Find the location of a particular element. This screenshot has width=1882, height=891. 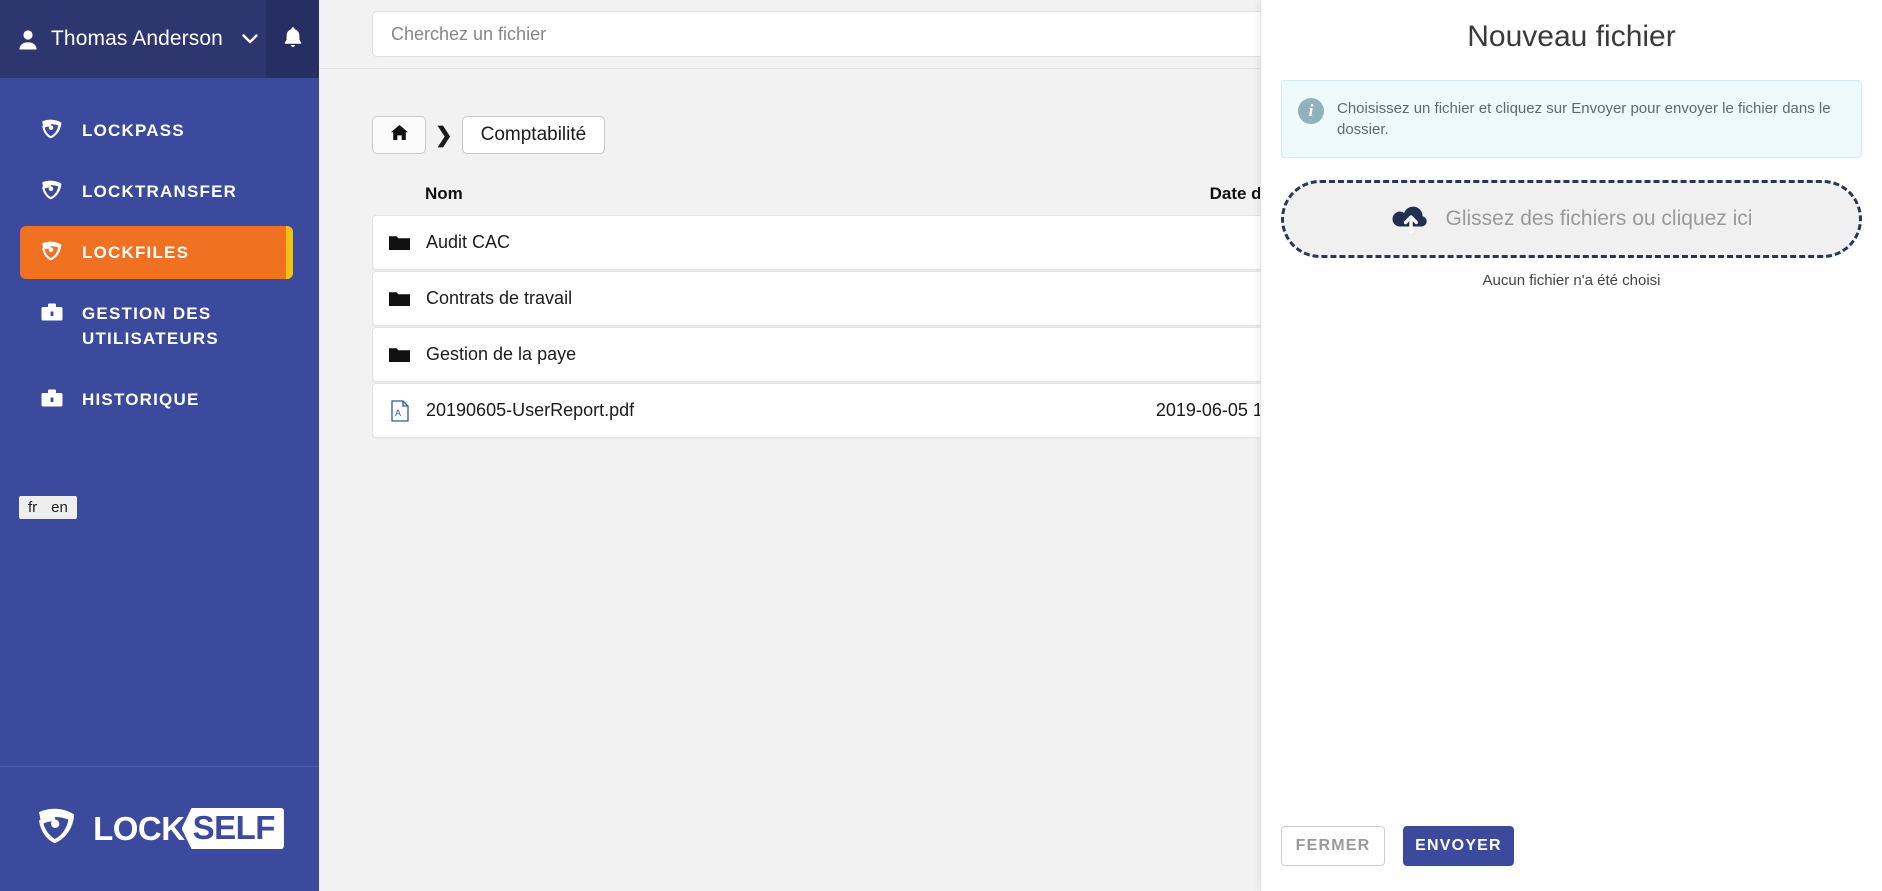

language-option-en: en is located at coordinates (59, 507).